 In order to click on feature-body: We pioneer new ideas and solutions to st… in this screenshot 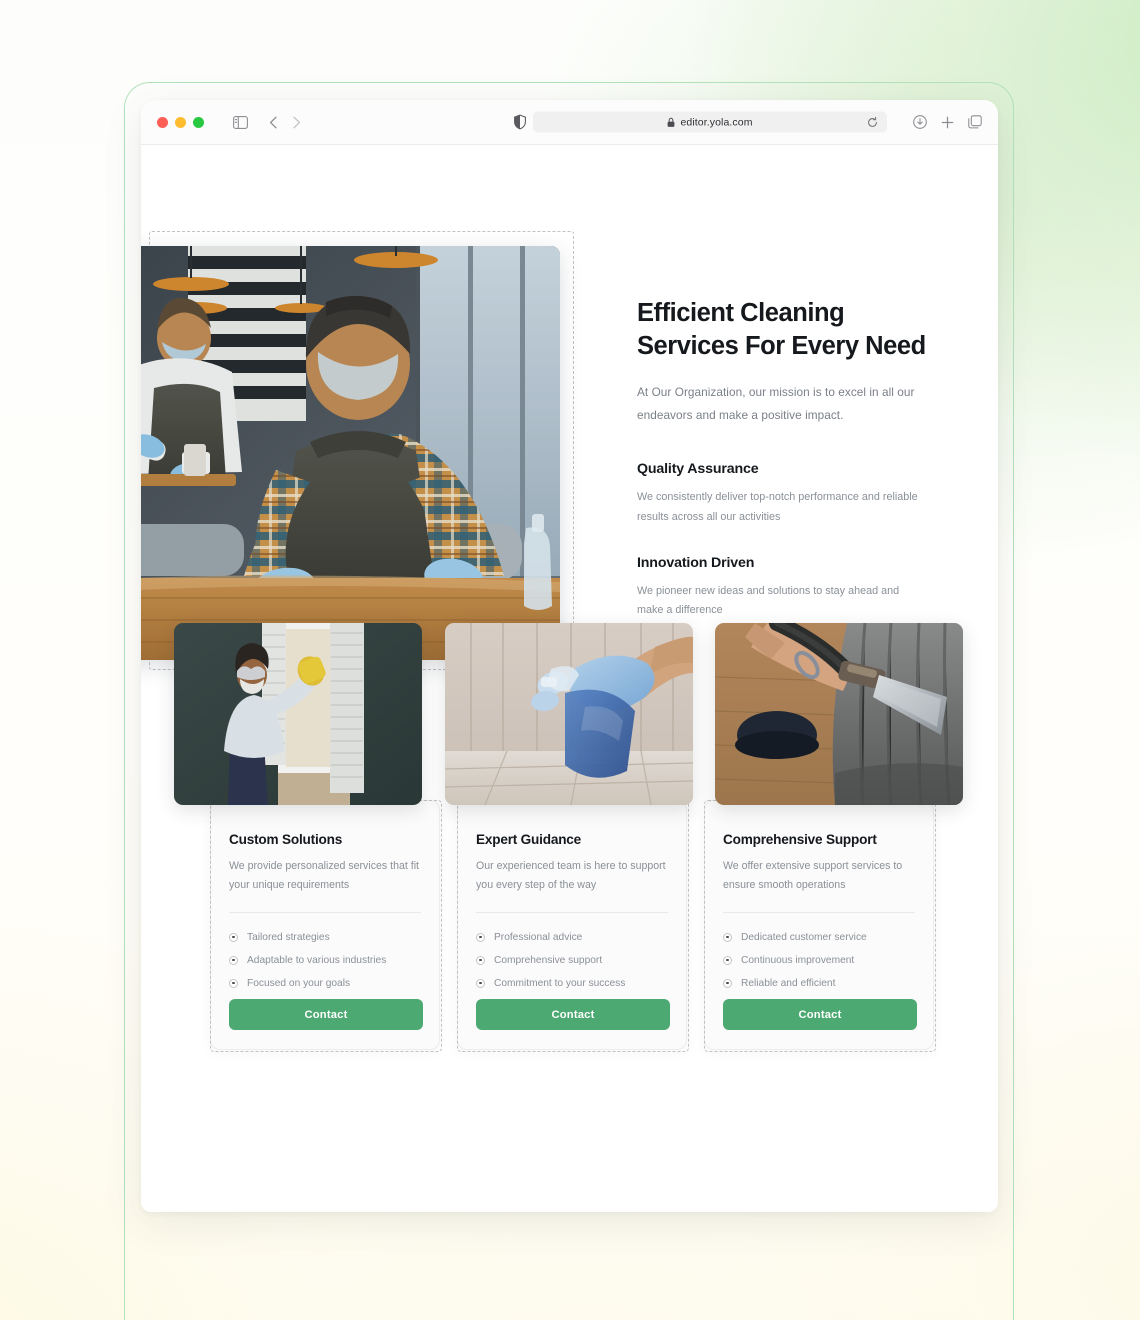, I will do `click(768, 600)`.